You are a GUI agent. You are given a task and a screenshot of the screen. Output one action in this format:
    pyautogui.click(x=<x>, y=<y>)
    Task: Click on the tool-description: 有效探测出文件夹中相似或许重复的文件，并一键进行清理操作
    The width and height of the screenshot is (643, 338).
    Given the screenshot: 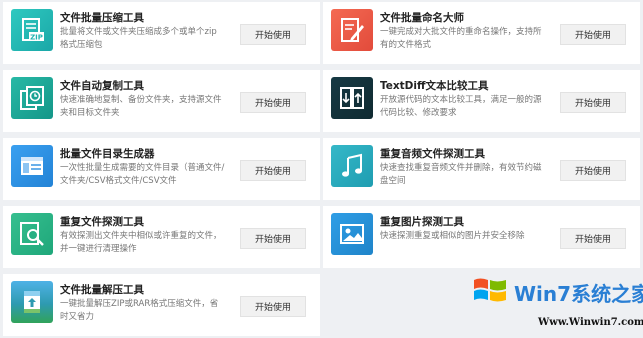 What is the action you would take?
    pyautogui.click(x=141, y=242)
    